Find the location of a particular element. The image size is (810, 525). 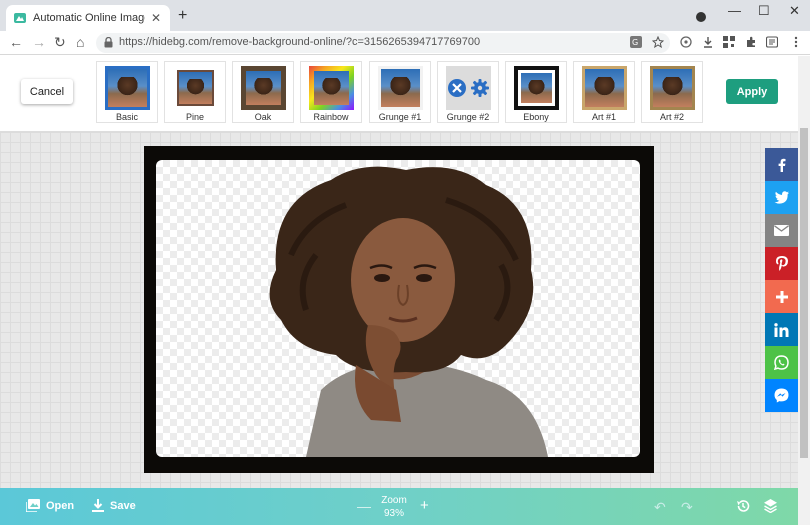

frame-label: Oak is located at coordinates (263, 117).